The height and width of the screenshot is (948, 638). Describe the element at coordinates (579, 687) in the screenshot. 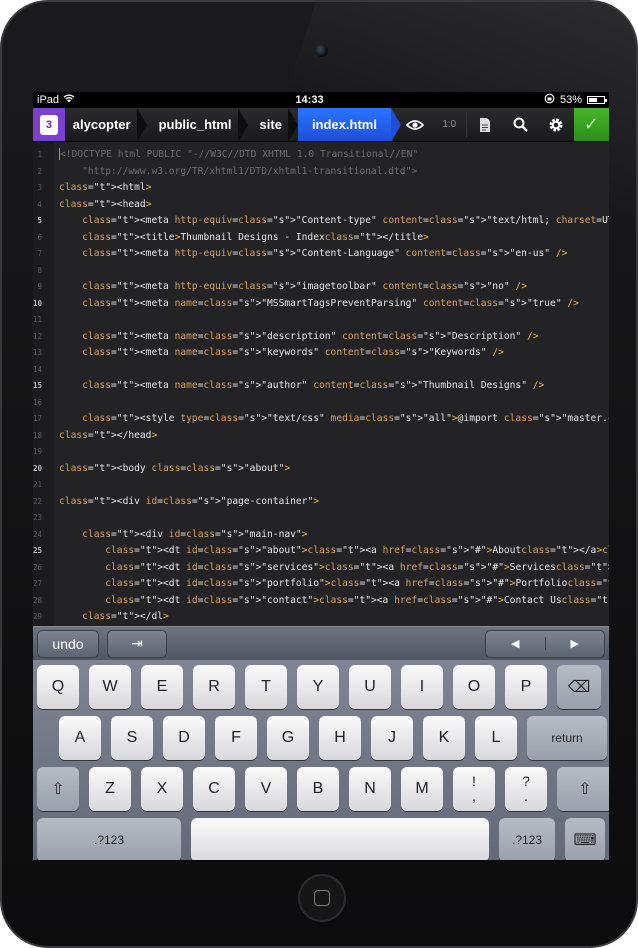

I see `backspace-key: ⌫` at that location.